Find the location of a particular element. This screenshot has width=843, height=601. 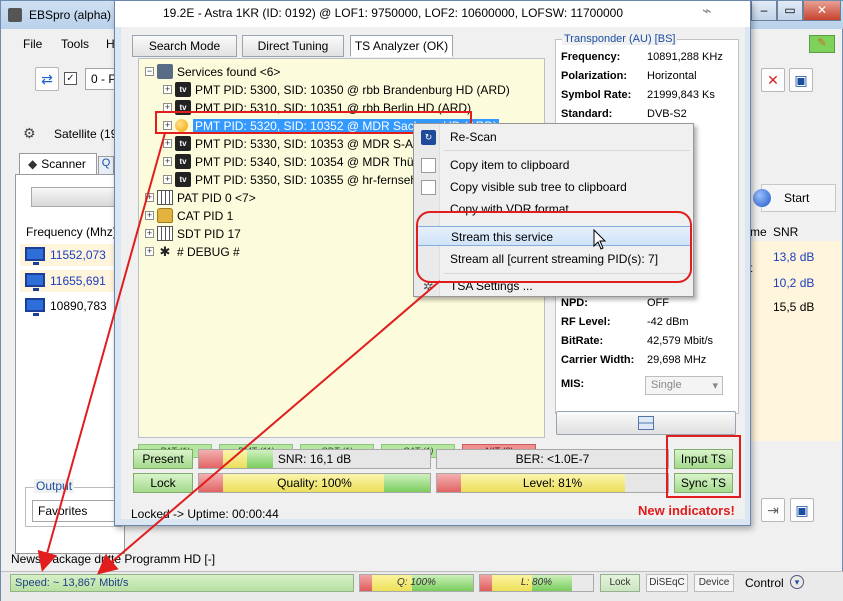

ber-meter: BER: <1.0E-7 is located at coordinates (552, 459).